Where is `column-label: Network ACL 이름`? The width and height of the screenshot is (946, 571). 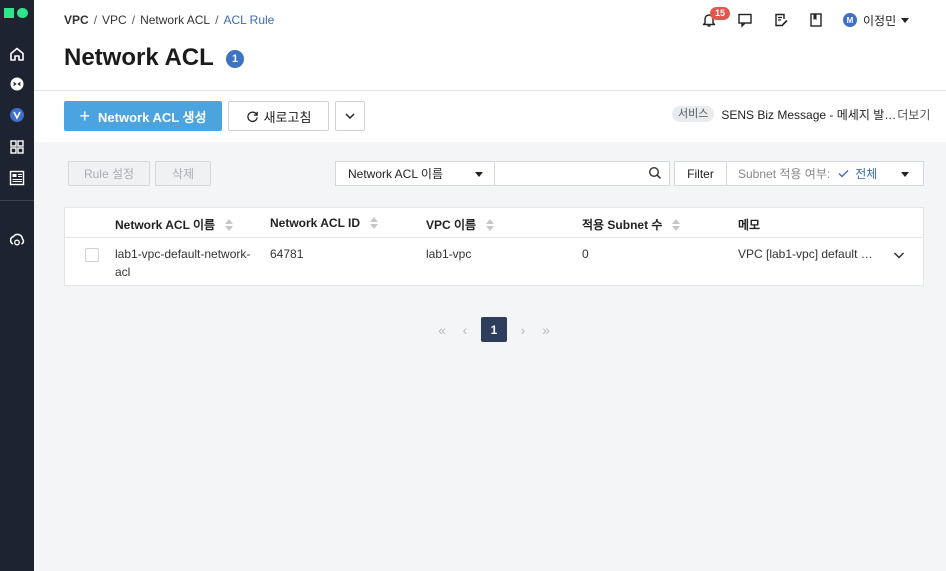 column-label: Network ACL 이름 is located at coordinates (165, 225).